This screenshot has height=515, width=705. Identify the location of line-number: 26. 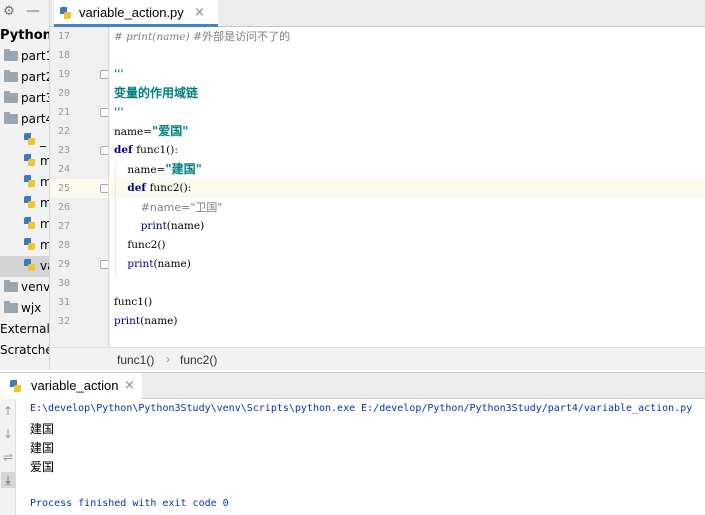
(63, 207).